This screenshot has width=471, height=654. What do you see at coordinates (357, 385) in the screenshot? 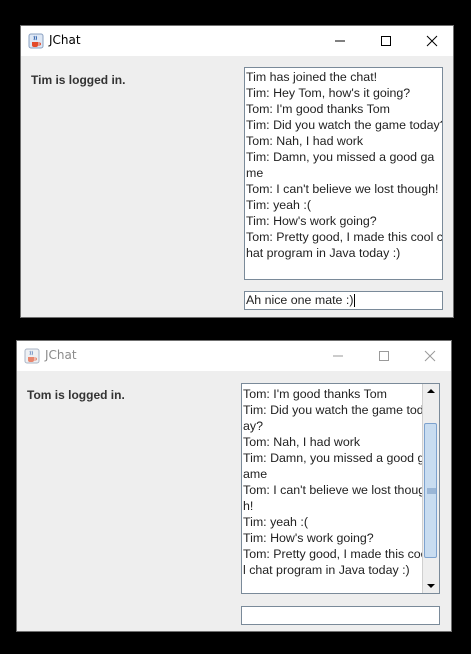
I see `scrolled-text-fragment` at bounding box center [357, 385].